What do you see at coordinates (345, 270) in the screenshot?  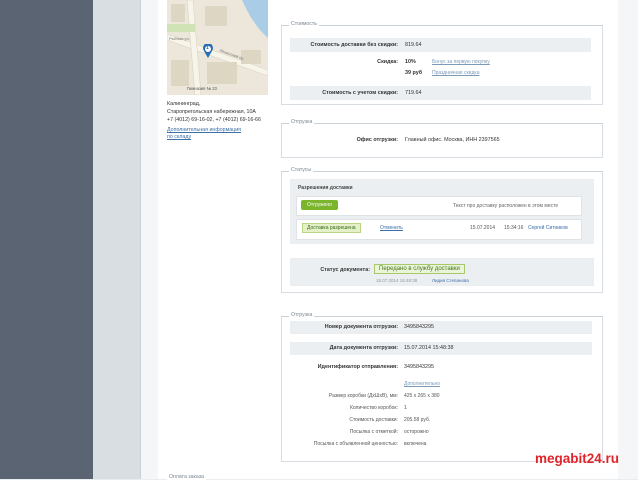 I see `doc-status-label: Статус документа:` at bounding box center [345, 270].